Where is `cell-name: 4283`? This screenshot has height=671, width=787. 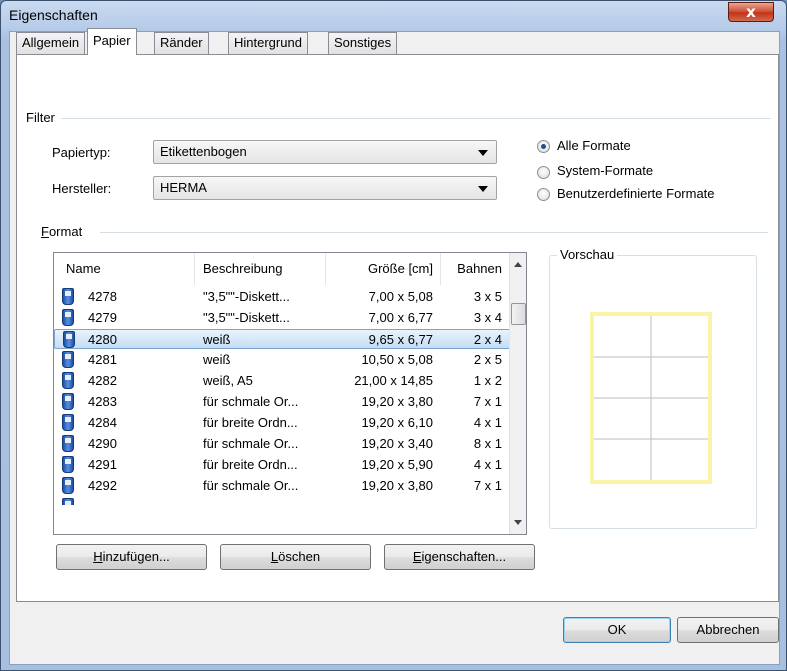 cell-name: 4283 is located at coordinates (102, 401).